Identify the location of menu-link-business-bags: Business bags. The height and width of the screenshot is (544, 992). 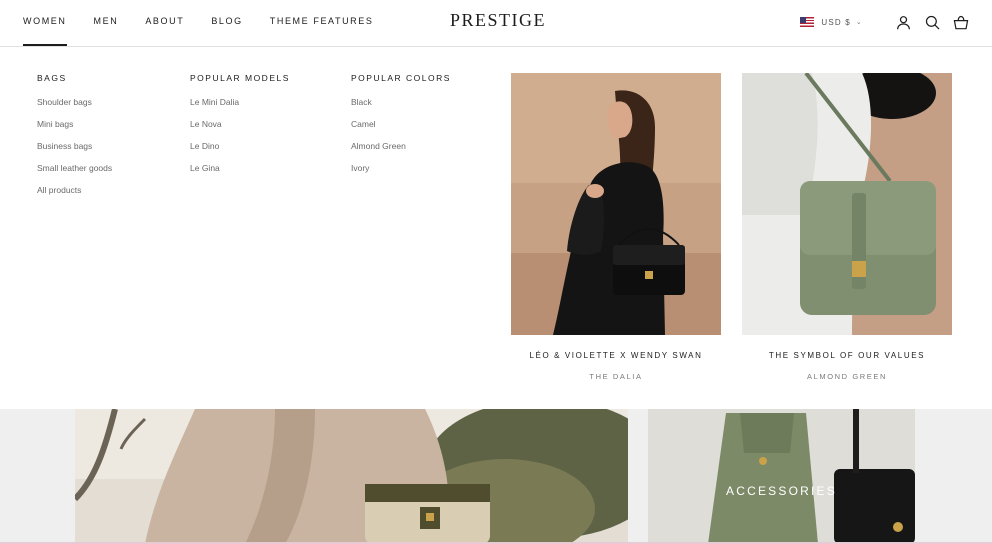
(74, 152).